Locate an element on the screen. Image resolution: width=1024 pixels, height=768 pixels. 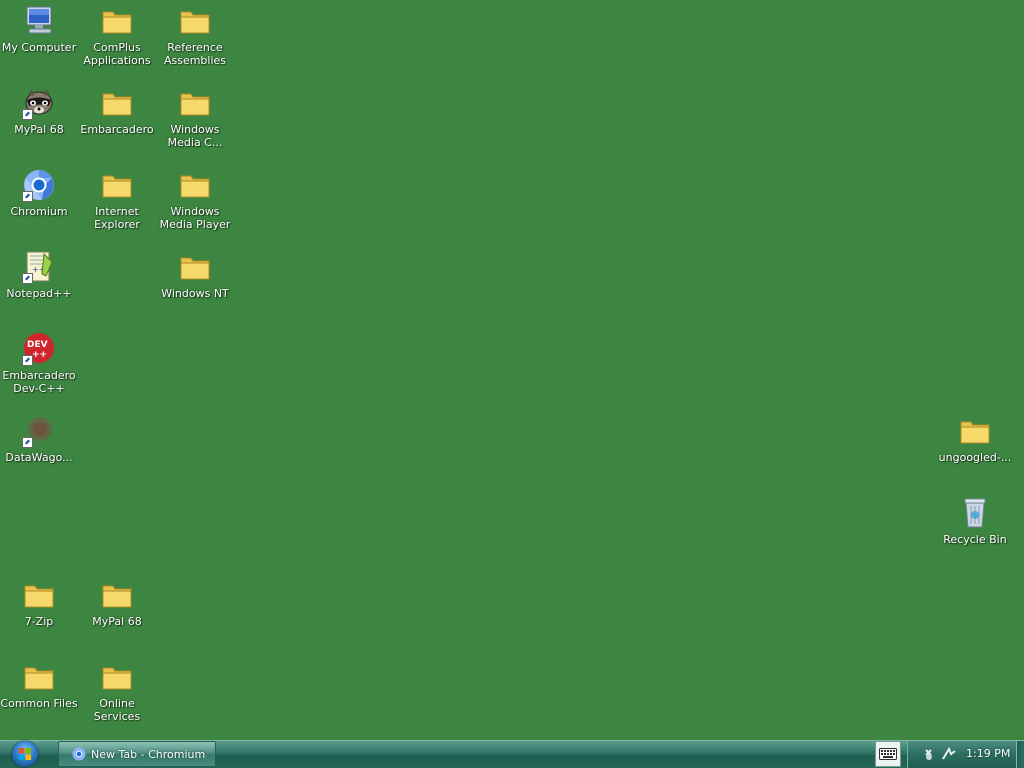
reference-assemblies-folder-desktop-icon: Reference Assemblies is located at coordinates (195, 37).